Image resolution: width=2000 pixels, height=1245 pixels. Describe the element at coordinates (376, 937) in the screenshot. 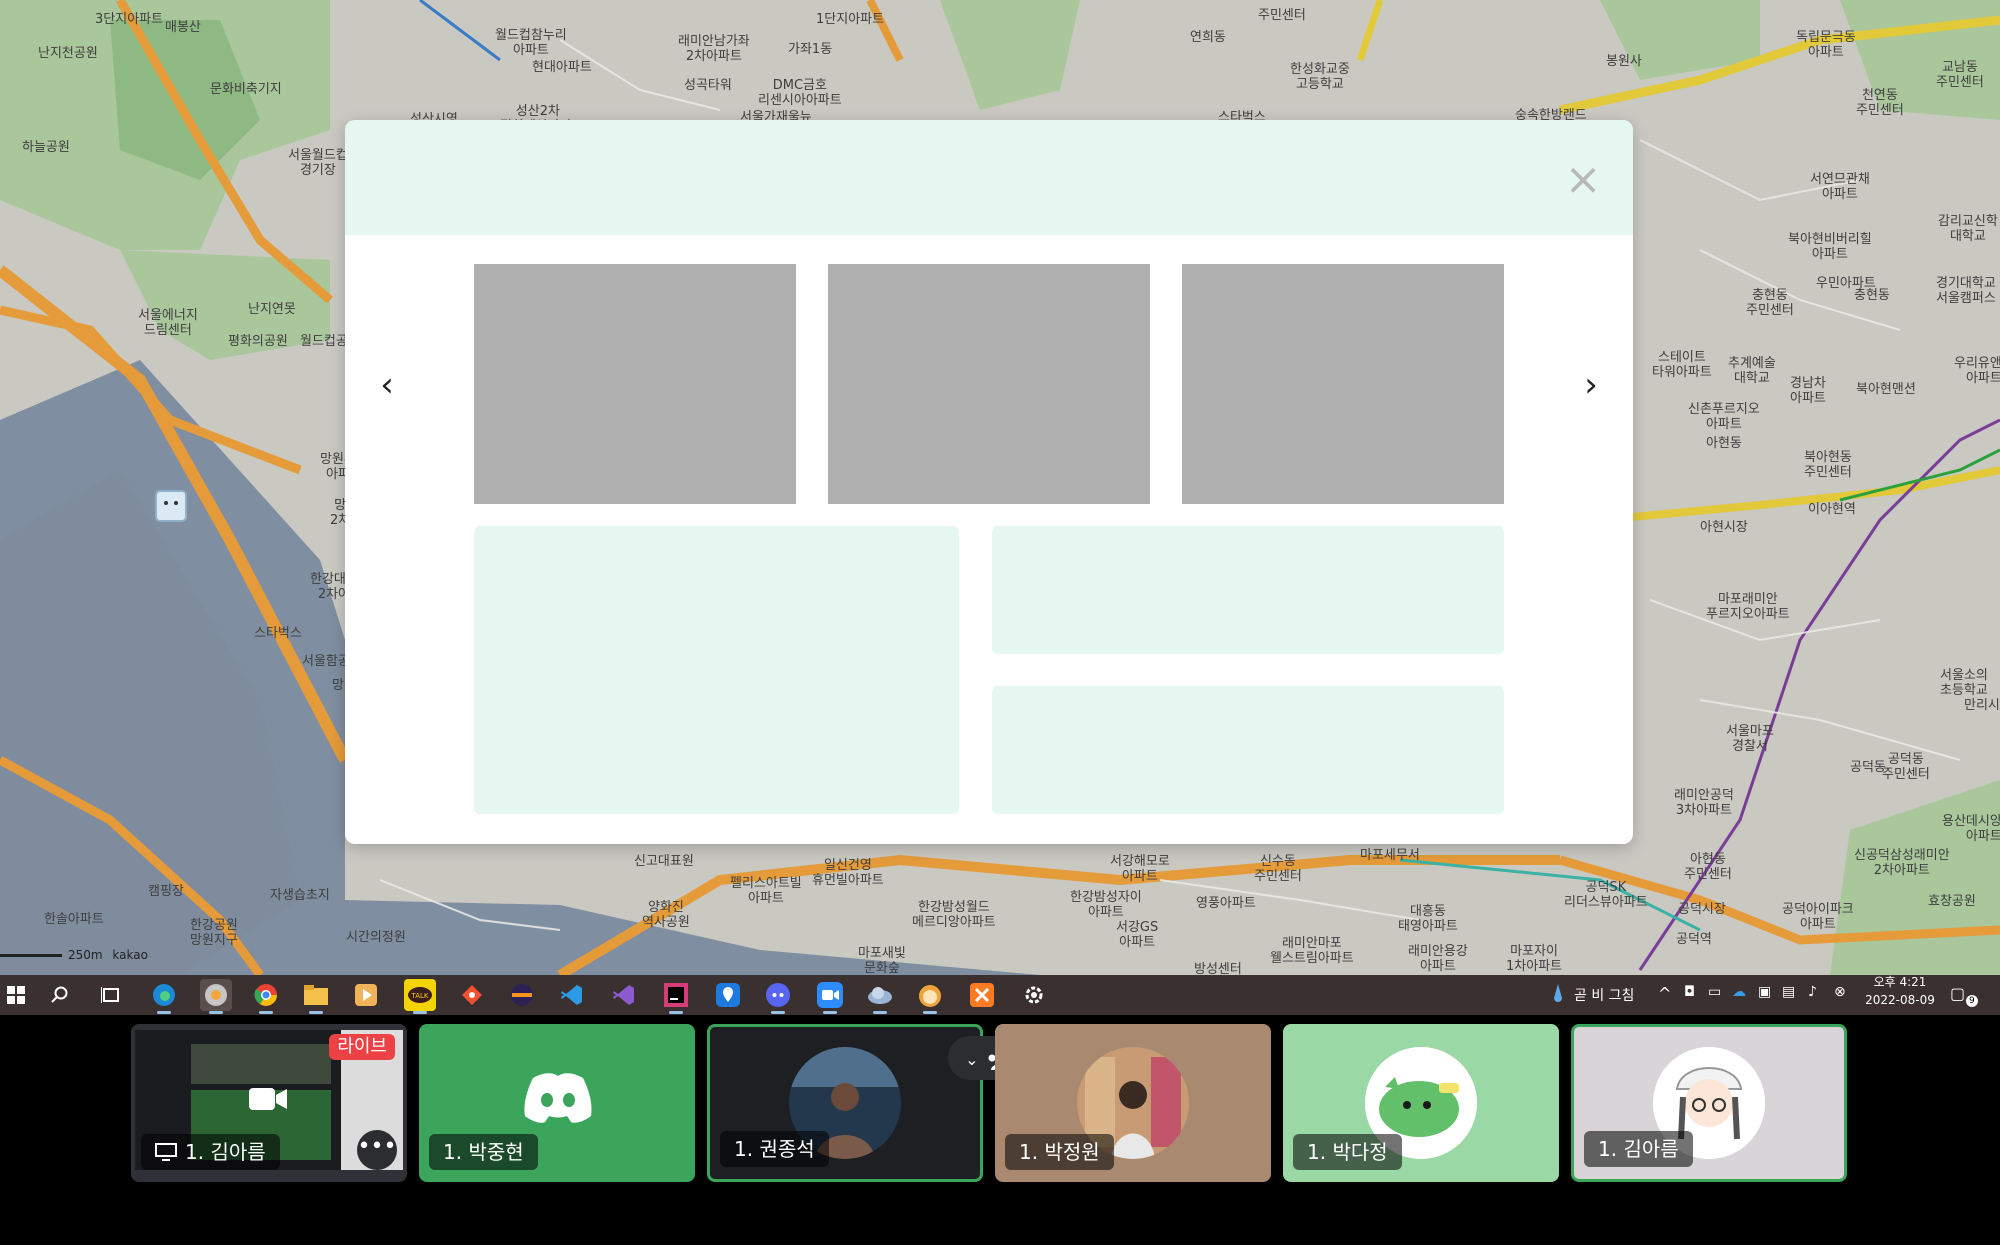

I see `map-label: 시간의정원` at that location.